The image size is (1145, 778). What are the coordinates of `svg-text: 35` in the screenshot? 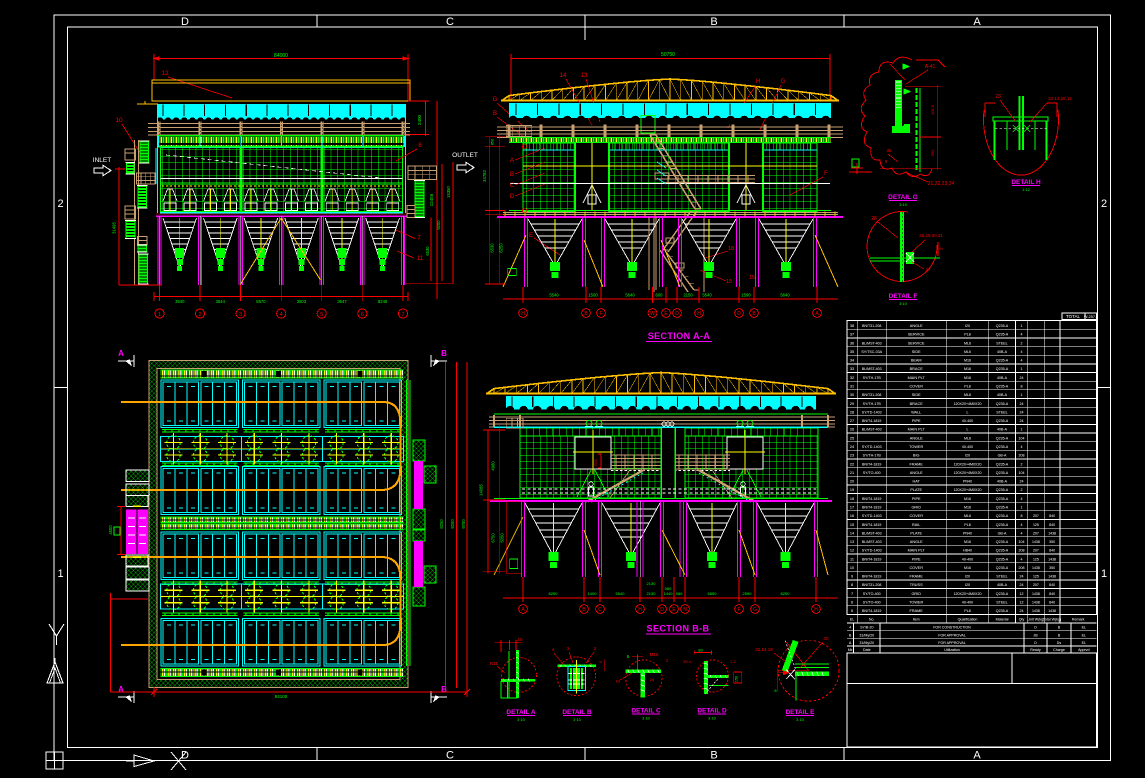 It's located at (852, 352).